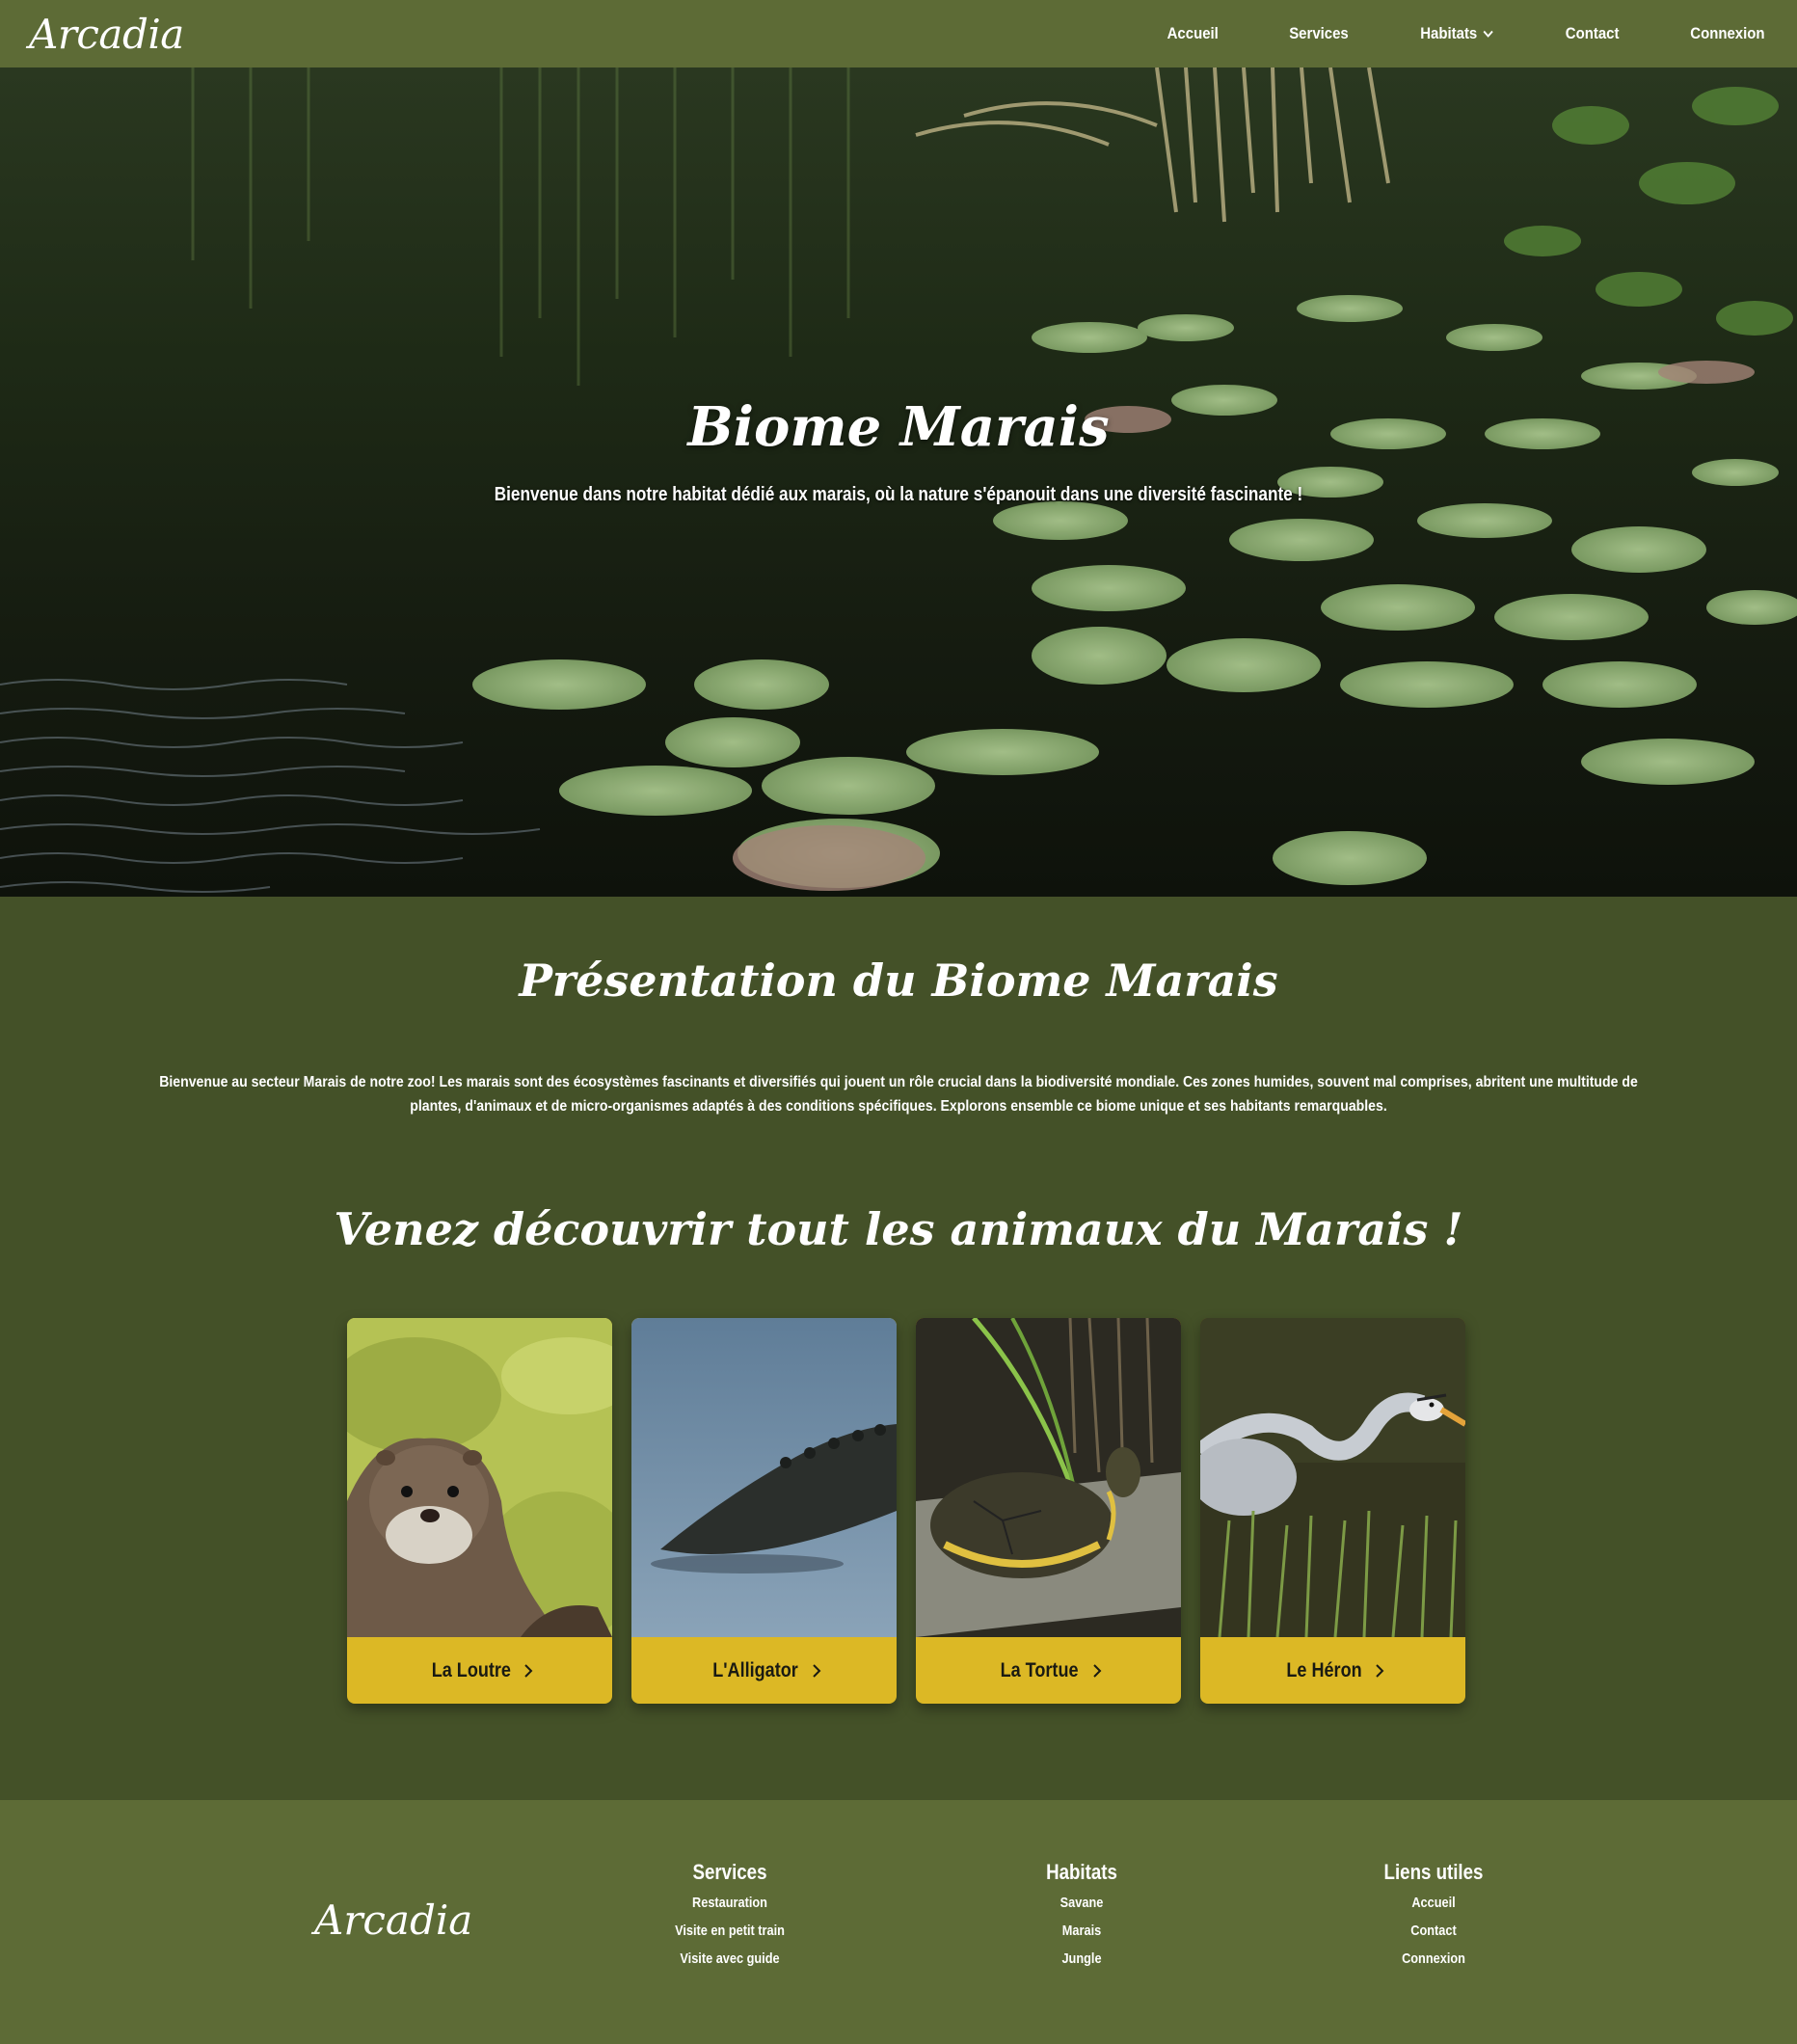  I want to click on footer-habitats-column: Habitats Savane Marais Jungle, so click(1081, 1919).